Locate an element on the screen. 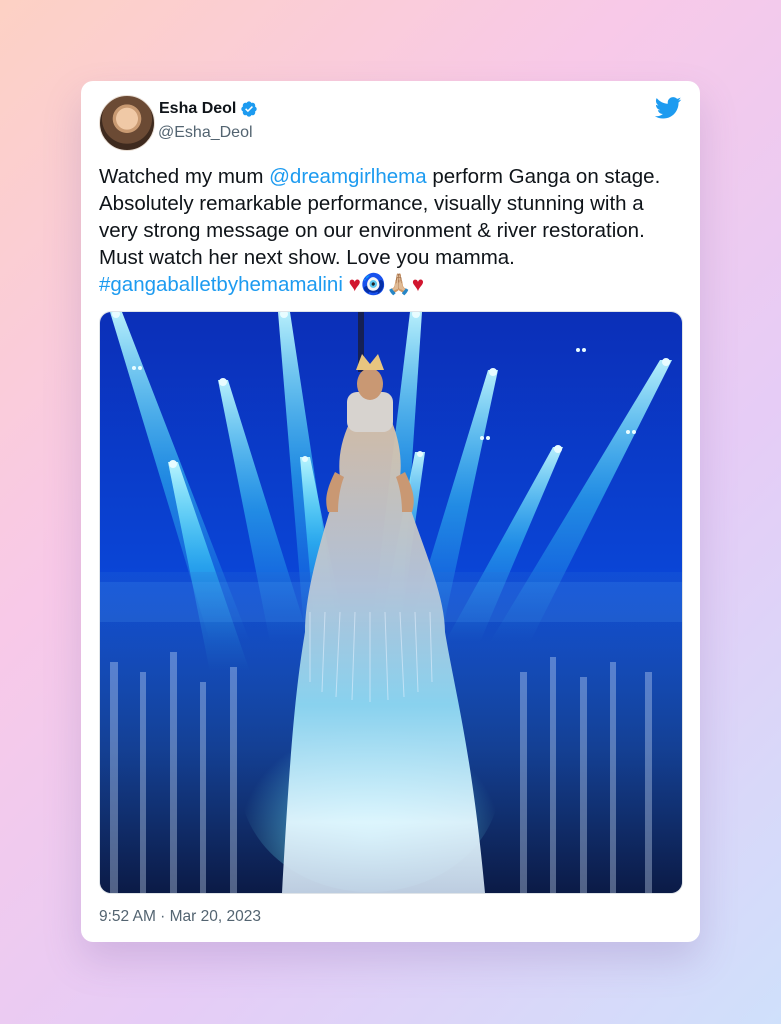 This screenshot has height=1024, width=781. verified-badge-icon is located at coordinates (249, 109).